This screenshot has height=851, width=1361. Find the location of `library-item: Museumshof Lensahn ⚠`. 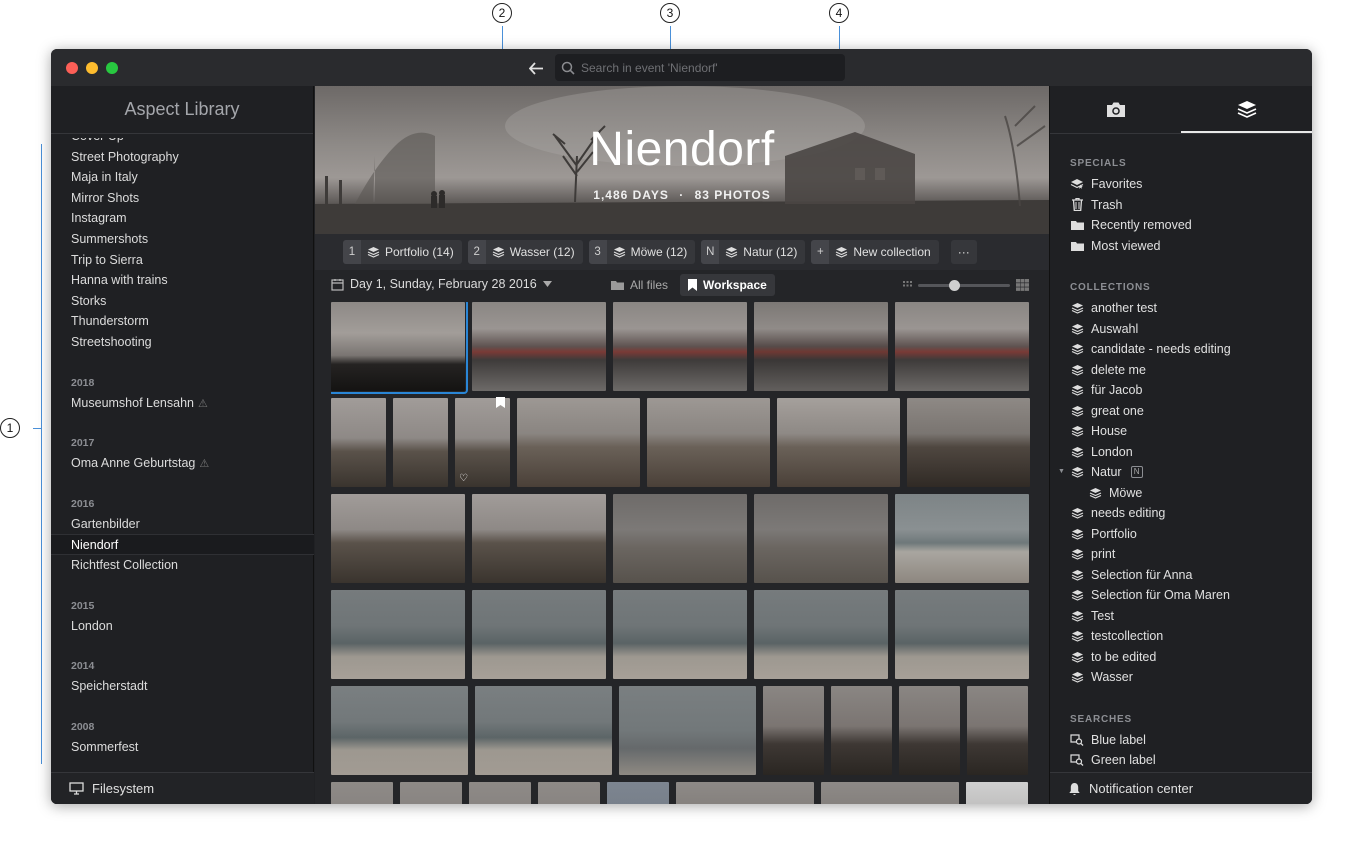

library-item: Museumshof Lensahn ⚠ is located at coordinates (182, 403).